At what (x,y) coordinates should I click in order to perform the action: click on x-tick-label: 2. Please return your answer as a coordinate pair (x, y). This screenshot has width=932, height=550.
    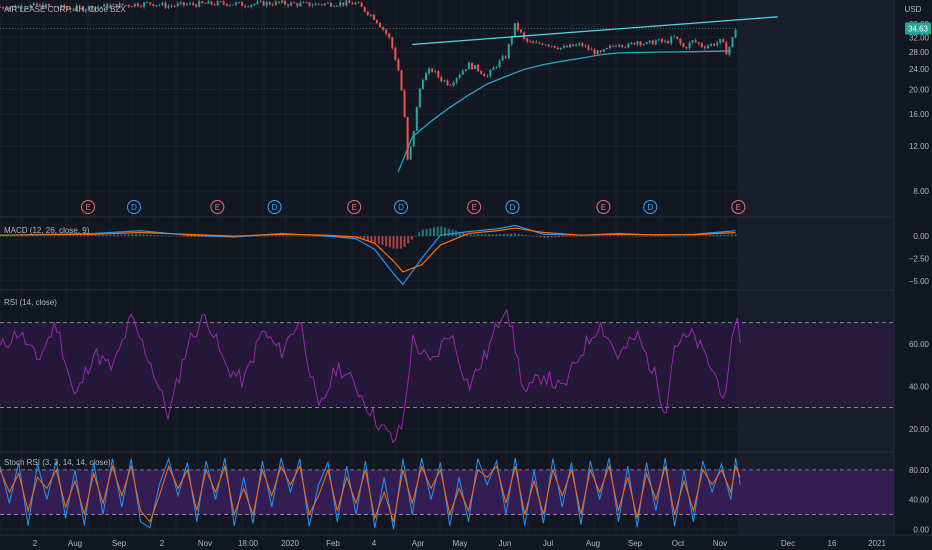
    Looking at the image, I should click on (35, 543).